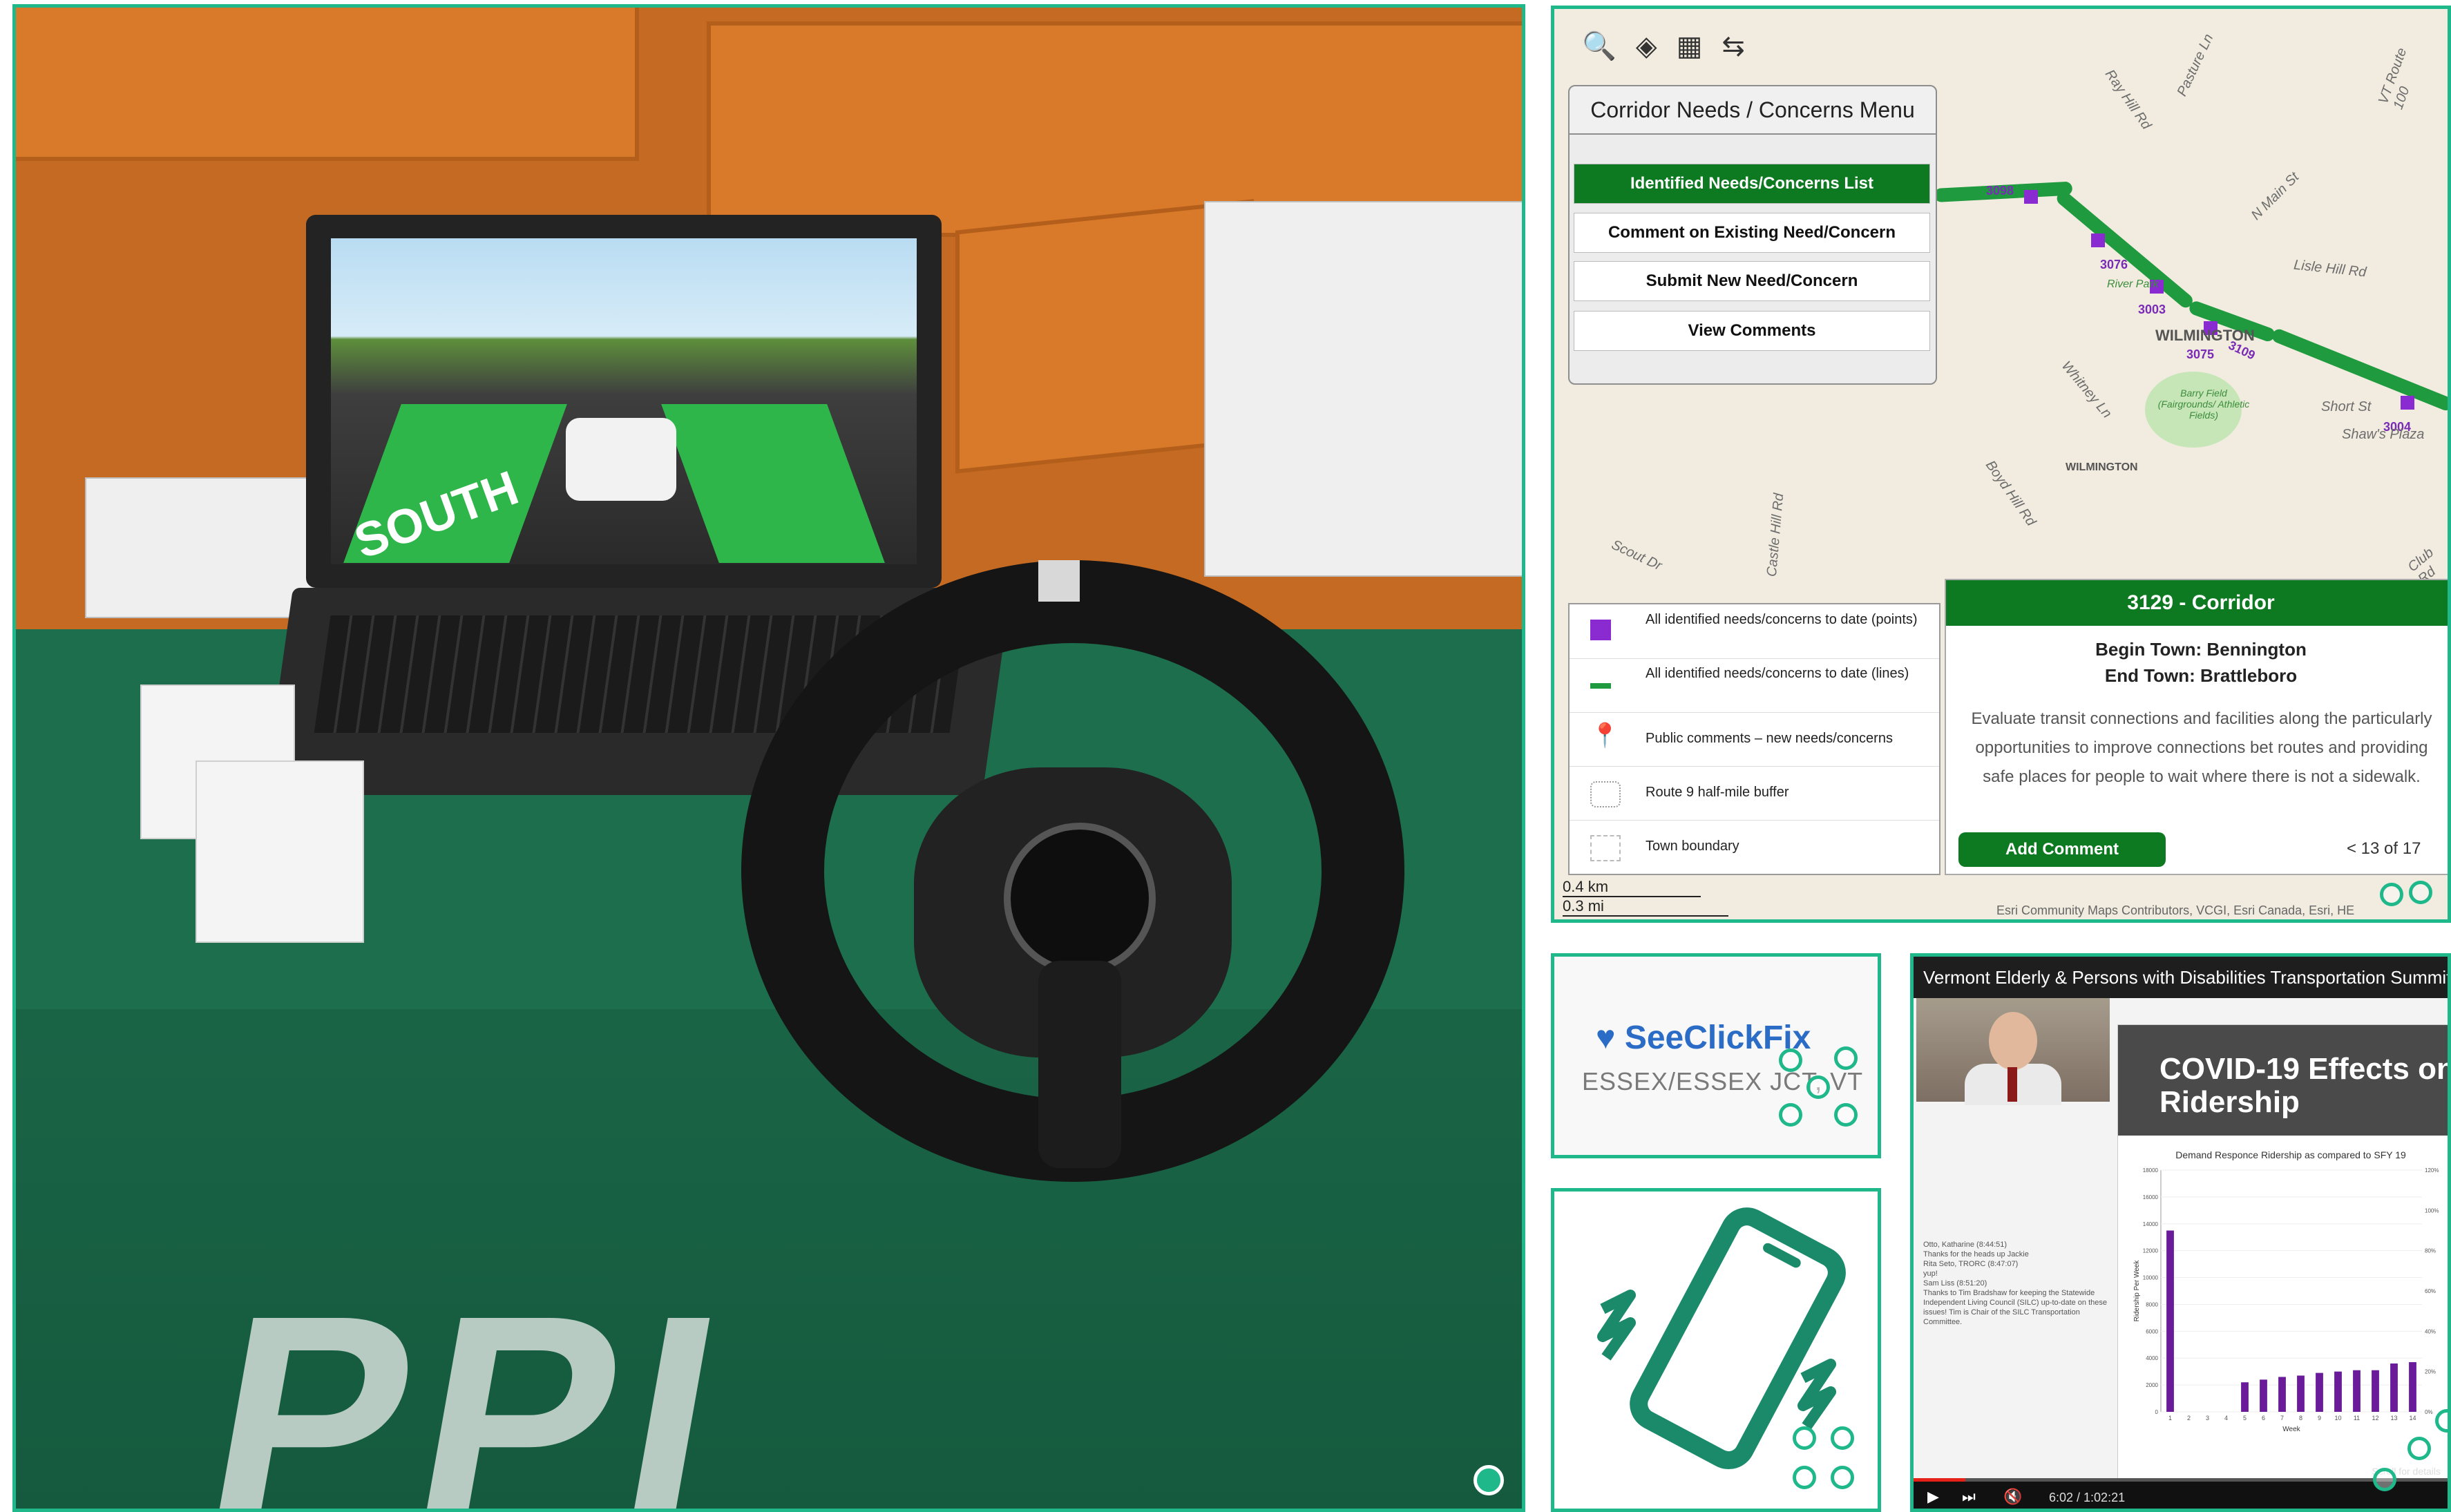 The width and height of the screenshot is (2451, 1512). I want to click on layers-icon: ◈, so click(1646, 46).